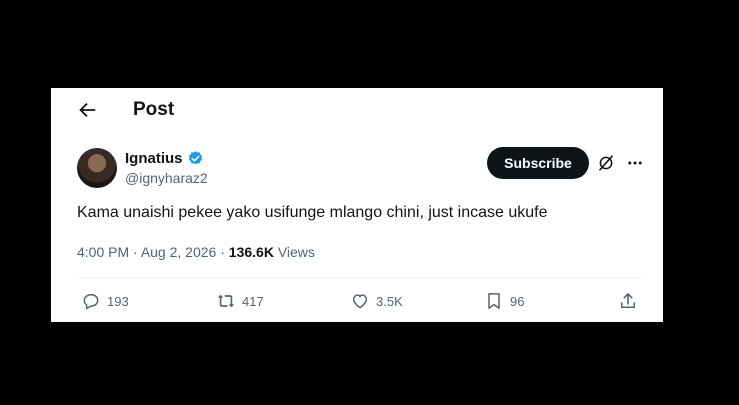  What do you see at coordinates (91, 302) in the screenshot?
I see `reply-icon` at bounding box center [91, 302].